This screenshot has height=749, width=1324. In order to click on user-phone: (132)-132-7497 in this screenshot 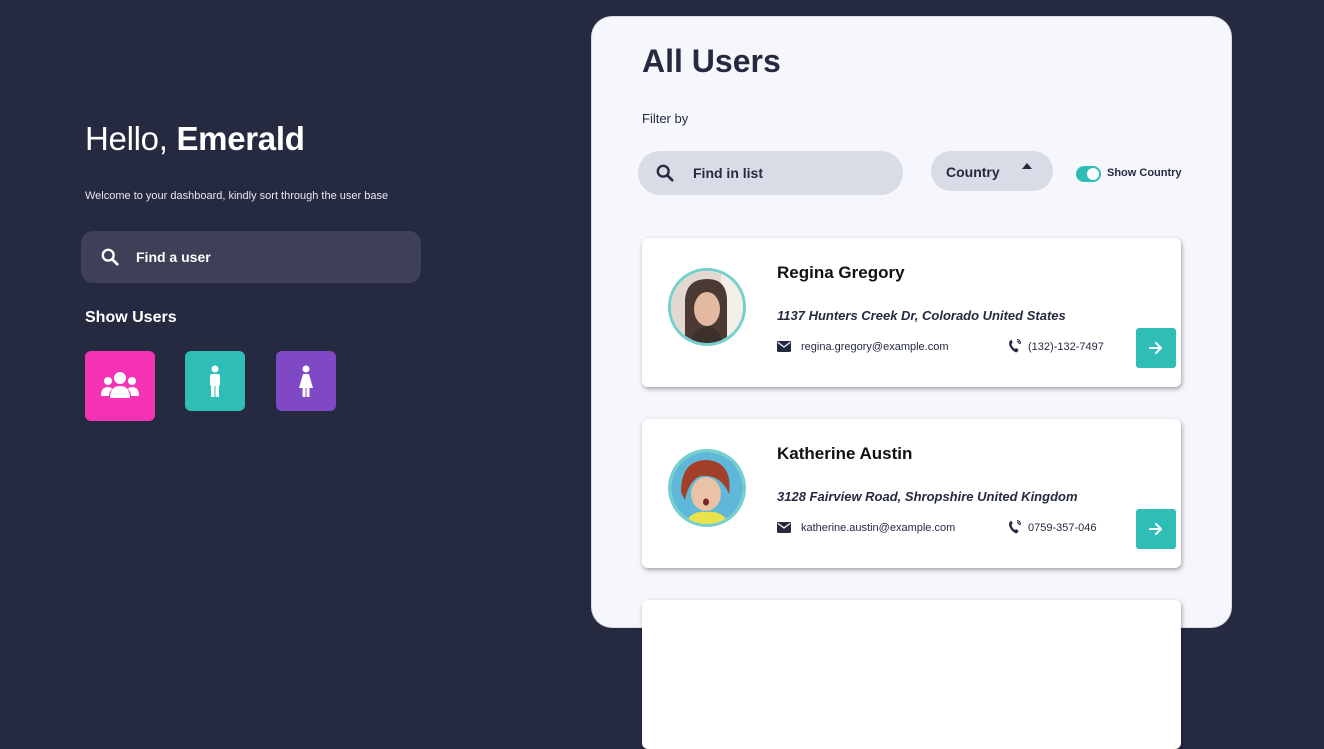, I will do `click(1066, 347)`.